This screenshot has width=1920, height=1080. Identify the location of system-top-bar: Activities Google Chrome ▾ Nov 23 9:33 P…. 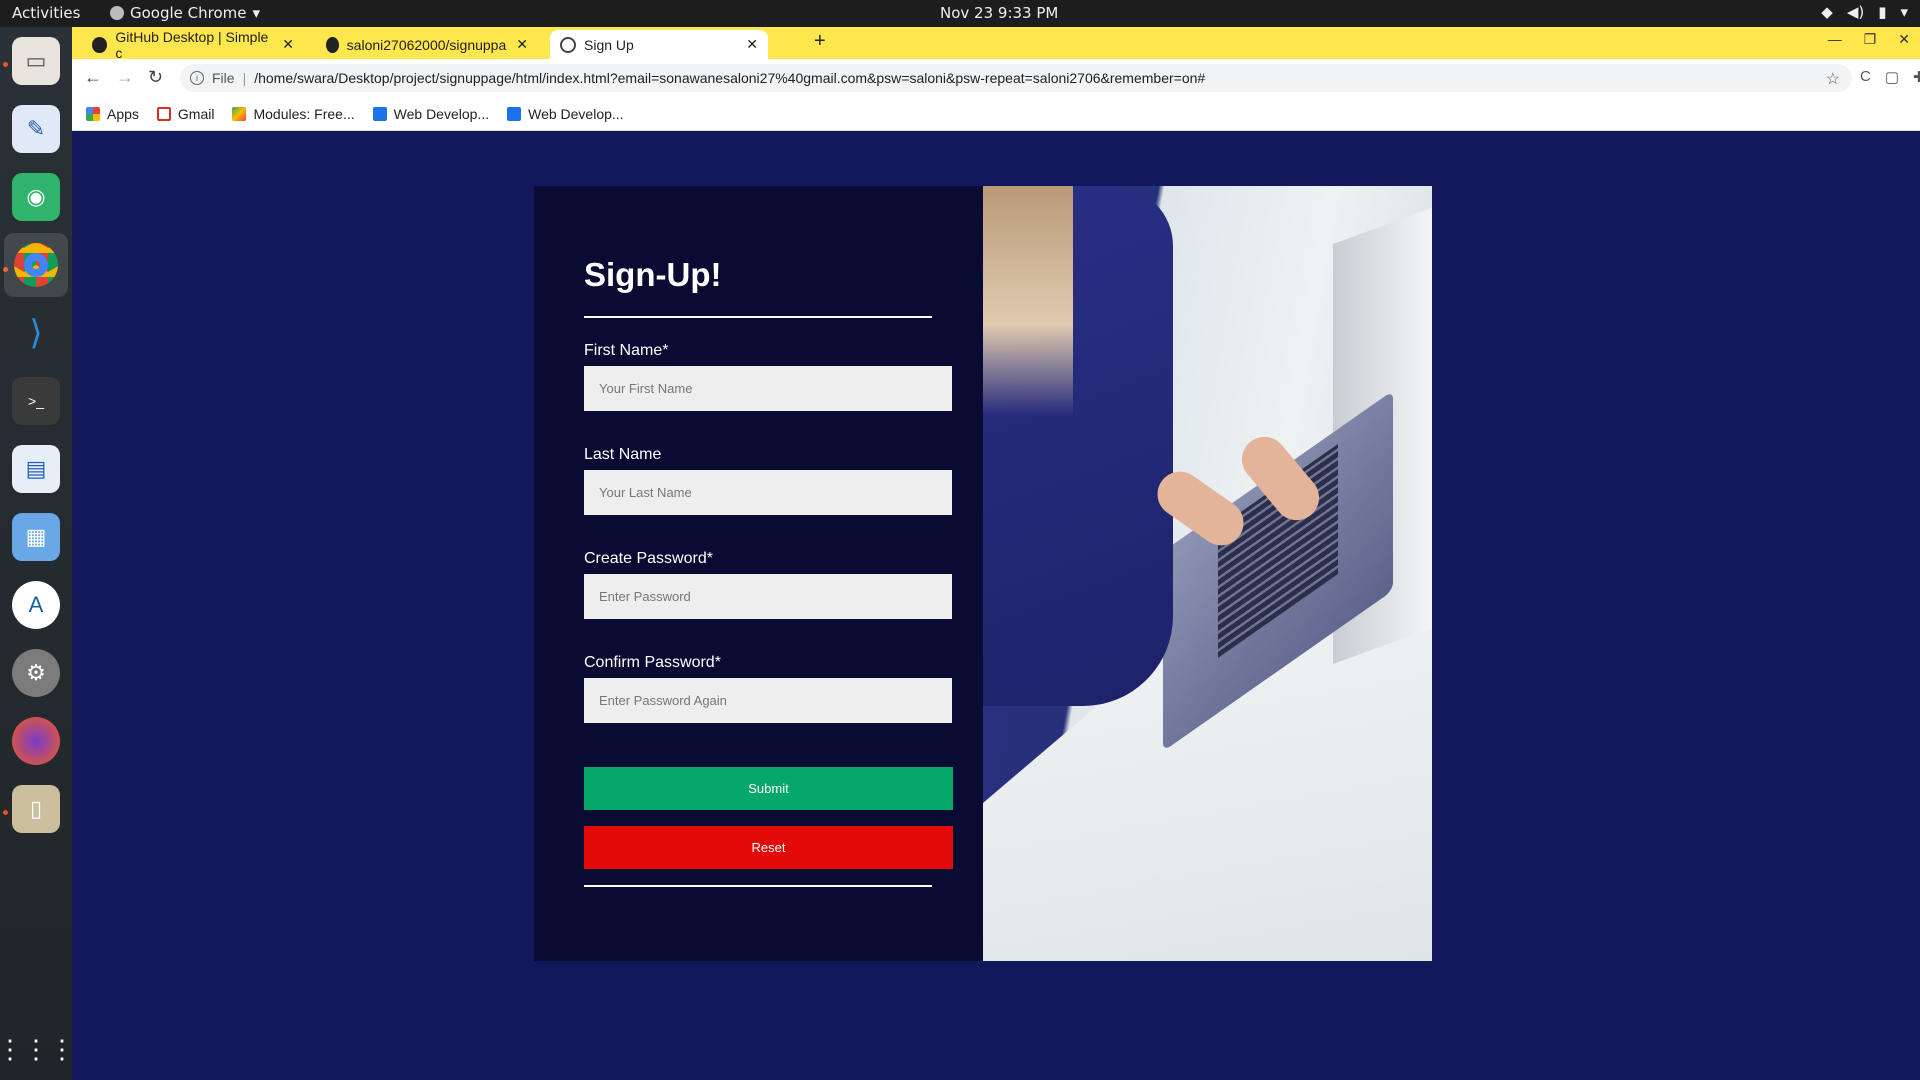
(960, 13).